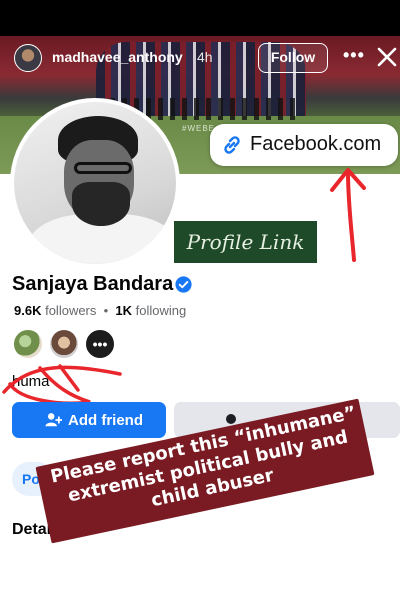  What do you see at coordinates (100, 344) in the screenshot?
I see `more-mutuals-icon: •••` at bounding box center [100, 344].